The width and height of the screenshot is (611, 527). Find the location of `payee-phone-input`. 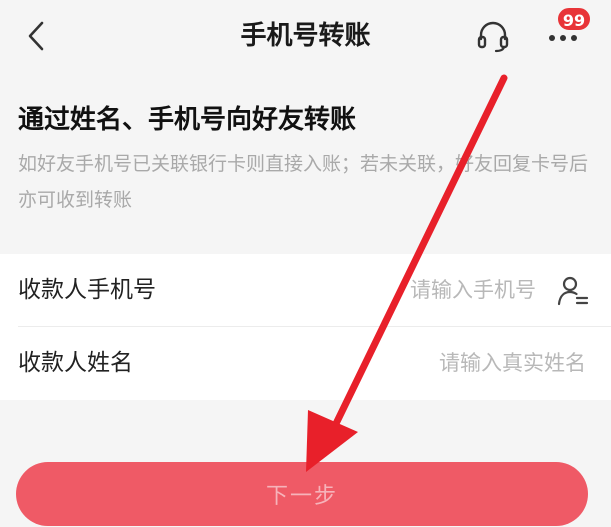

payee-phone-input is located at coordinates (393, 290).